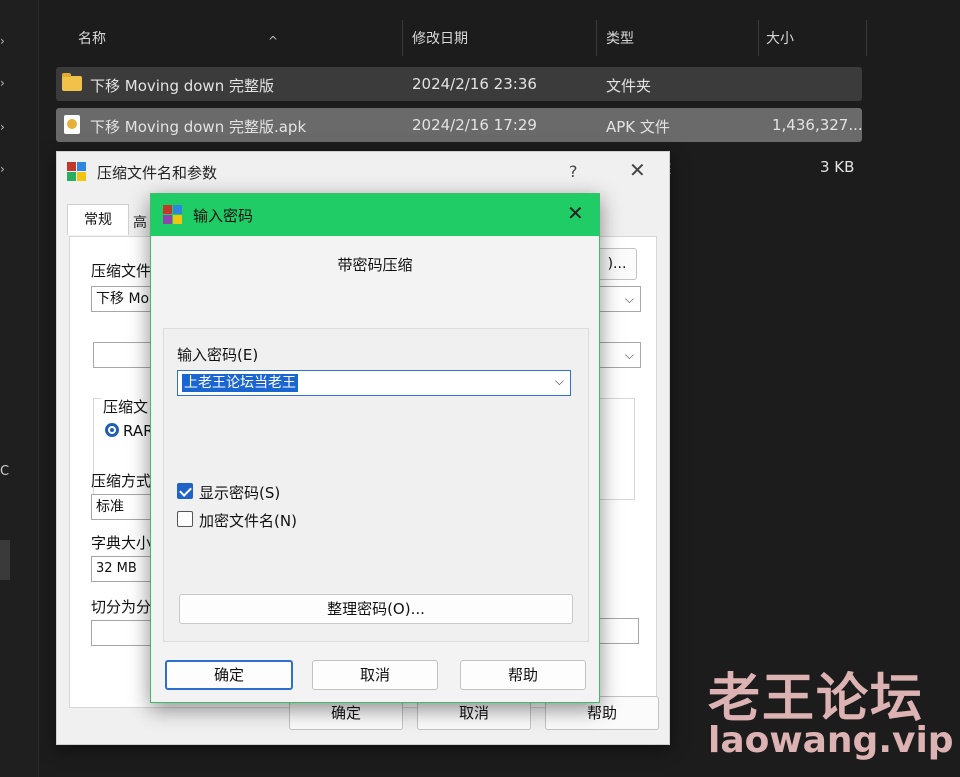 The height and width of the screenshot is (777, 960). What do you see at coordinates (218, 355) in the screenshot?
I see `password-label: 输入密码(E)` at bounding box center [218, 355].